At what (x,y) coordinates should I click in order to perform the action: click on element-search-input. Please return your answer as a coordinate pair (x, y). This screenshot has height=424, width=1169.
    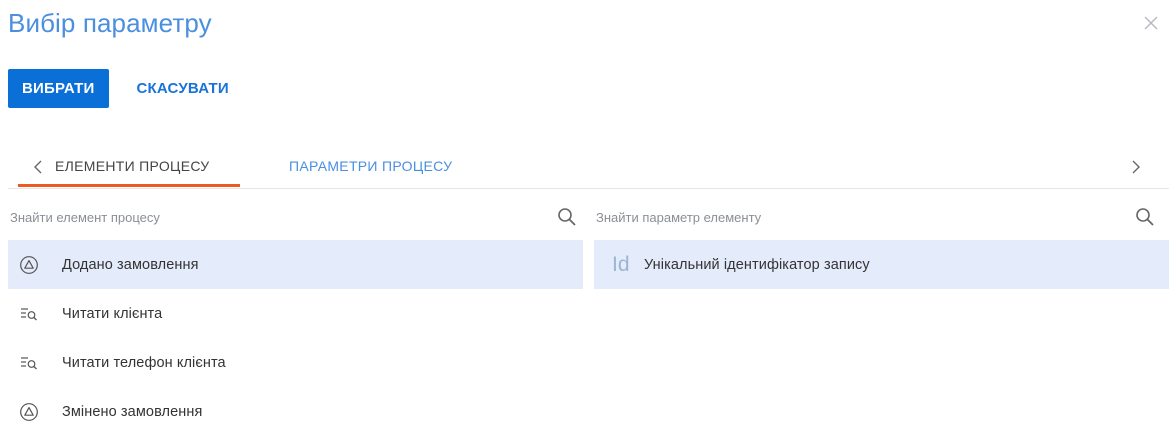
    Looking at the image, I should click on (295, 217).